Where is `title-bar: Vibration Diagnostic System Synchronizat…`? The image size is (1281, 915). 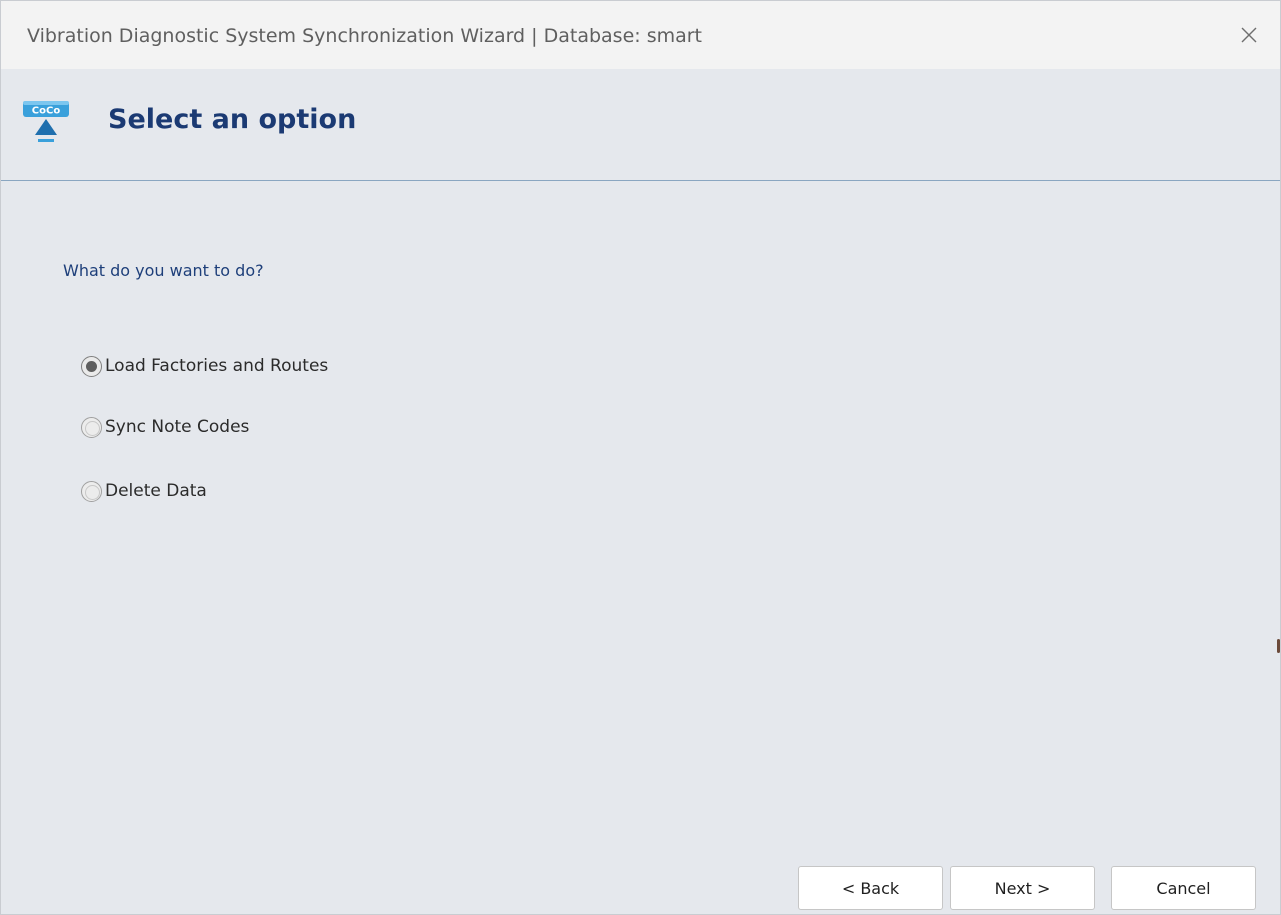
title-bar: Vibration Diagnostic System Synchronizat… is located at coordinates (640, 35).